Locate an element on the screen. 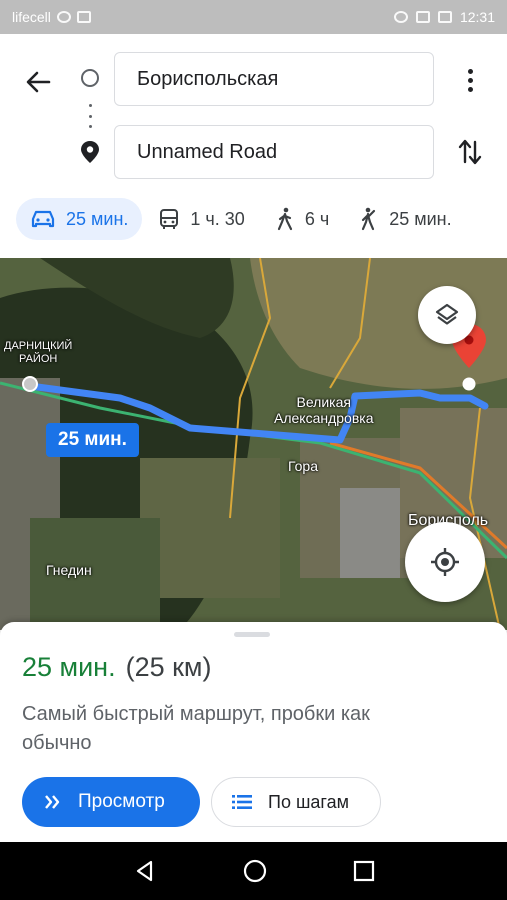  tab-transit-label: 1 ч. 30 is located at coordinates (217, 218).